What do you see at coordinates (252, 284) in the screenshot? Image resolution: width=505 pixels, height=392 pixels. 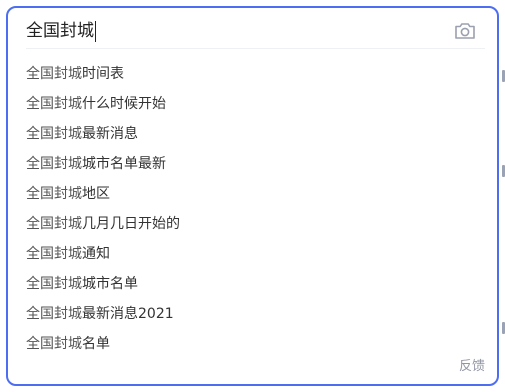 I see `suggestion-item: 全国封城城市名单` at bounding box center [252, 284].